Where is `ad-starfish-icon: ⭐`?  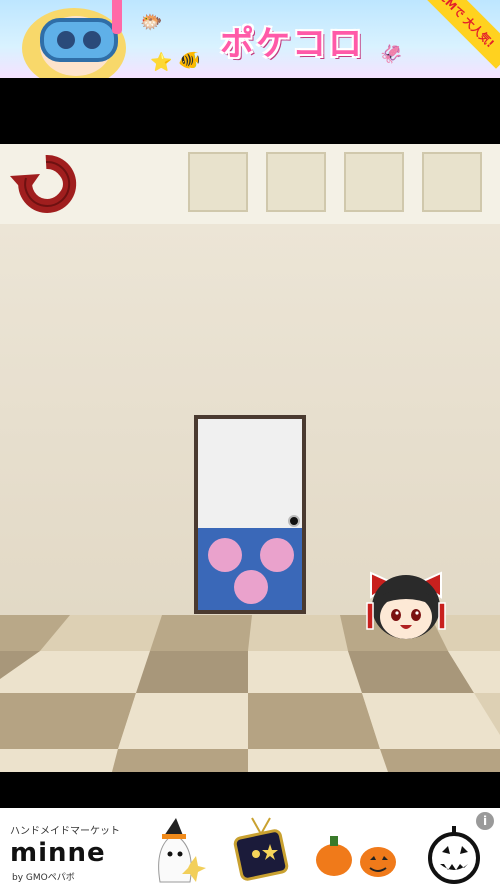 ad-starfish-icon: ⭐ is located at coordinates (161, 62).